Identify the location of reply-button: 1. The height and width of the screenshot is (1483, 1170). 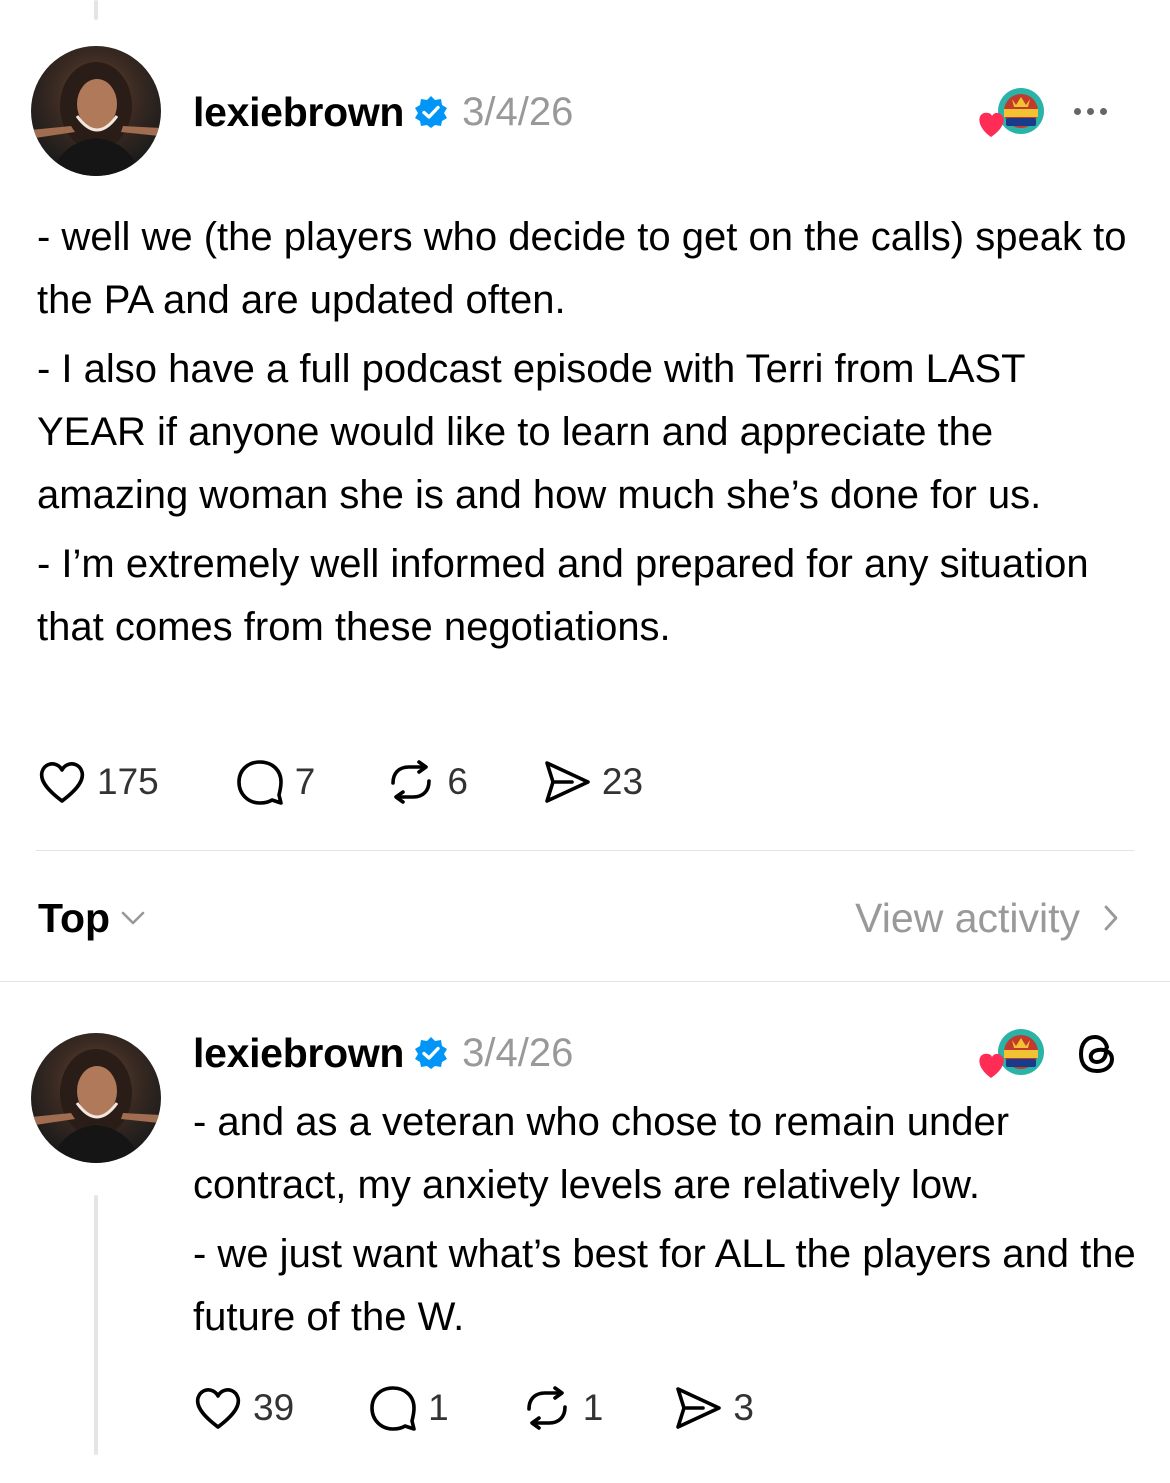
(408, 1408).